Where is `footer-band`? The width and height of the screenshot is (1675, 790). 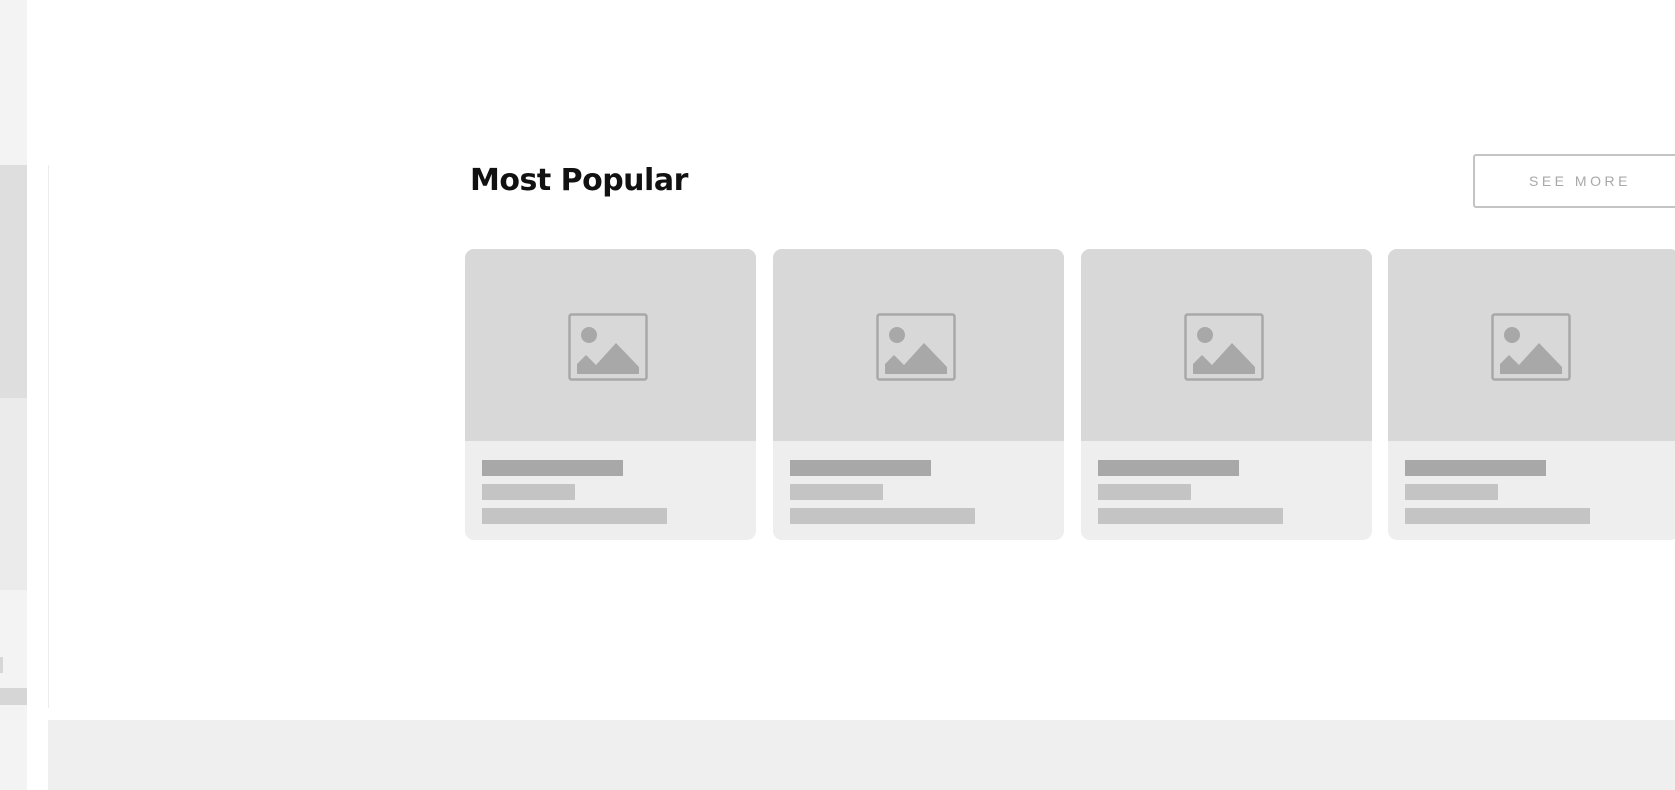 footer-band is located at coordinates (861, 755).